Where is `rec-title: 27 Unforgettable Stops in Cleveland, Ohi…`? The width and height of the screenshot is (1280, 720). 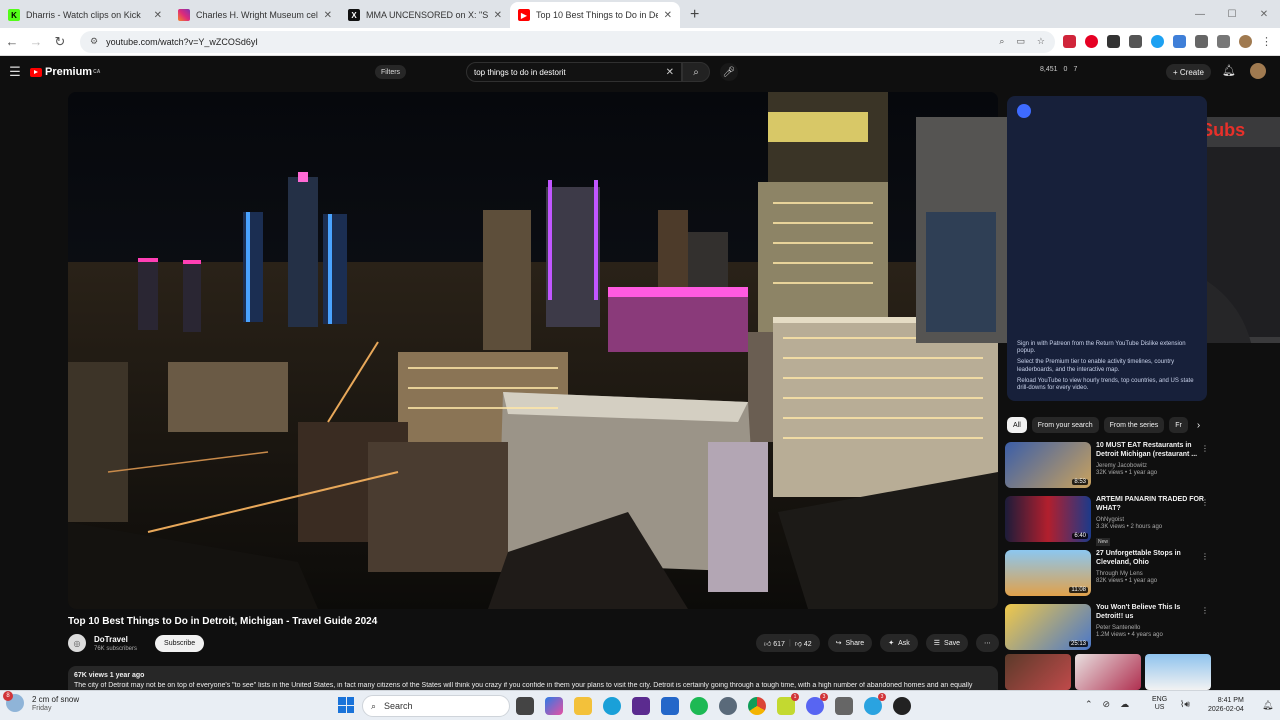 rec-title: 27 Unforgettable Stops in Cleveland, Ohi… is located at coordinates (1150, 559).